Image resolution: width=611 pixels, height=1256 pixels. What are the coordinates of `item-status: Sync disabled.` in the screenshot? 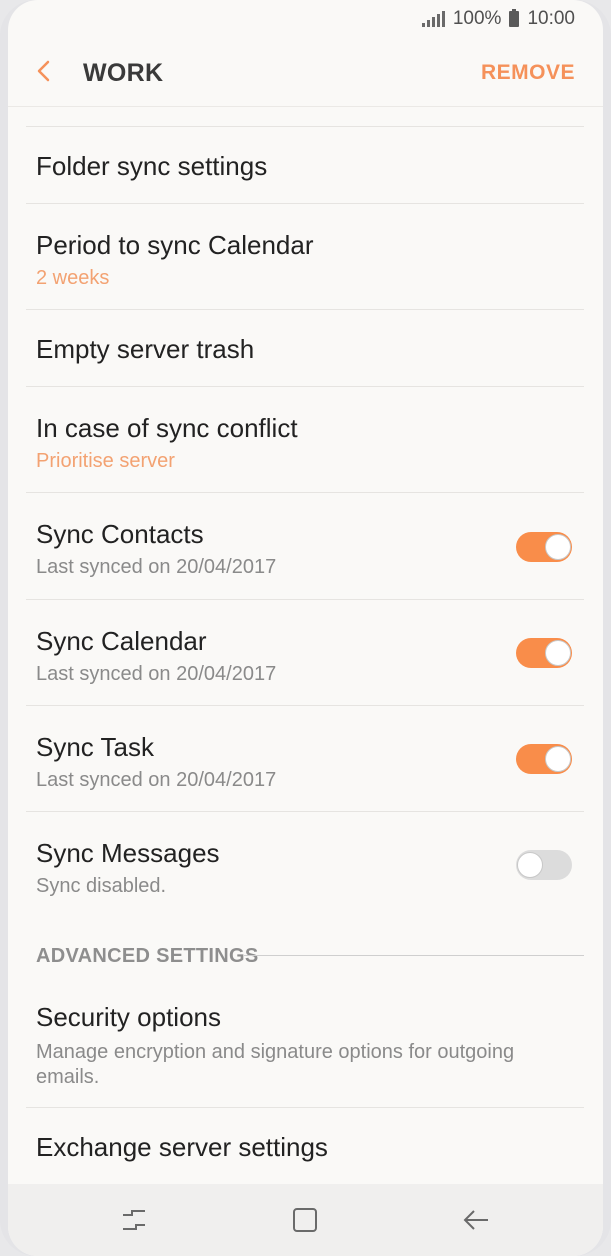 It's located at (101, 886).